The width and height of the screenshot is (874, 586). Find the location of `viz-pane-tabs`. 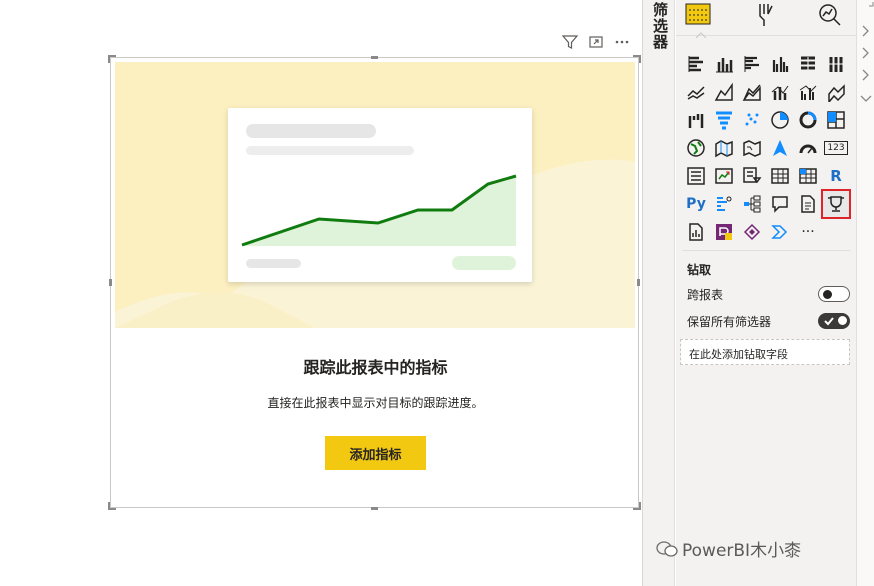

viz-pane-tabs is located at coordinates (766, 18).